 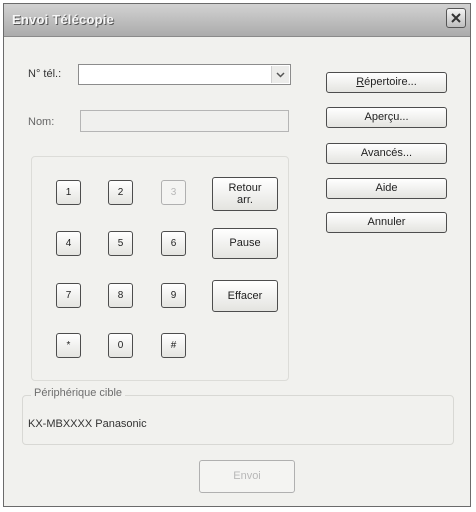 What do you see at coordinates (120, 192) in the screenshot?
I see `key-2: 2` at bounding box center [120, 192].